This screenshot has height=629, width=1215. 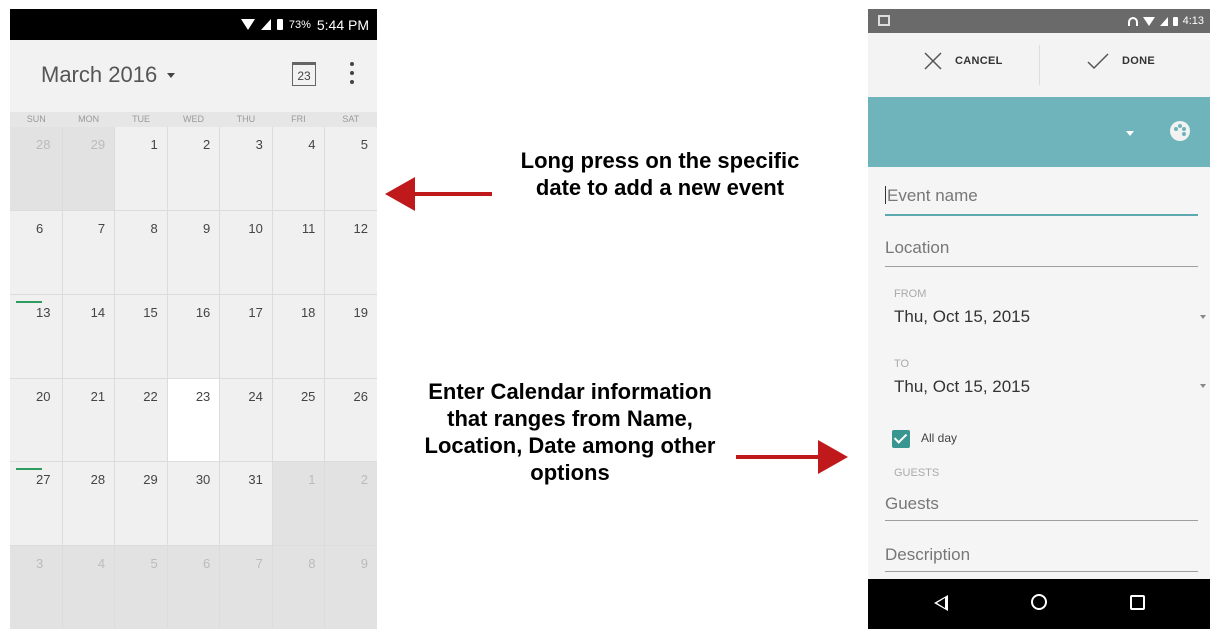 What do you see at coordinates (1039, 132) in the screenshot?
I see `calendar-color-bar` at bounding box center [1039, 132].